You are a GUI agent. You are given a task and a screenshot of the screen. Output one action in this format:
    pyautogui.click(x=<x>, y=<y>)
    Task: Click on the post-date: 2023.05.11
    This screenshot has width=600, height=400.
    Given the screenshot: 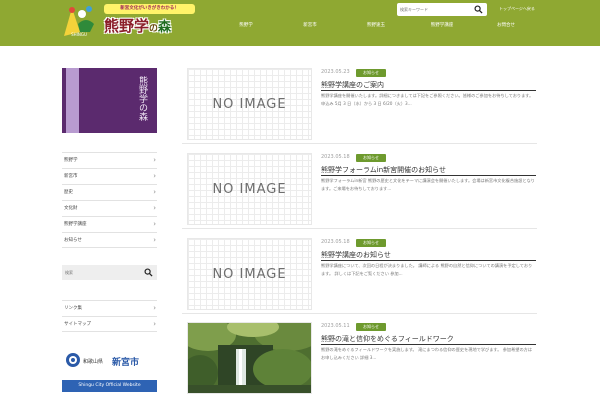 What is the action you would take?
    pyautogui.click(x=335, y=326)
    